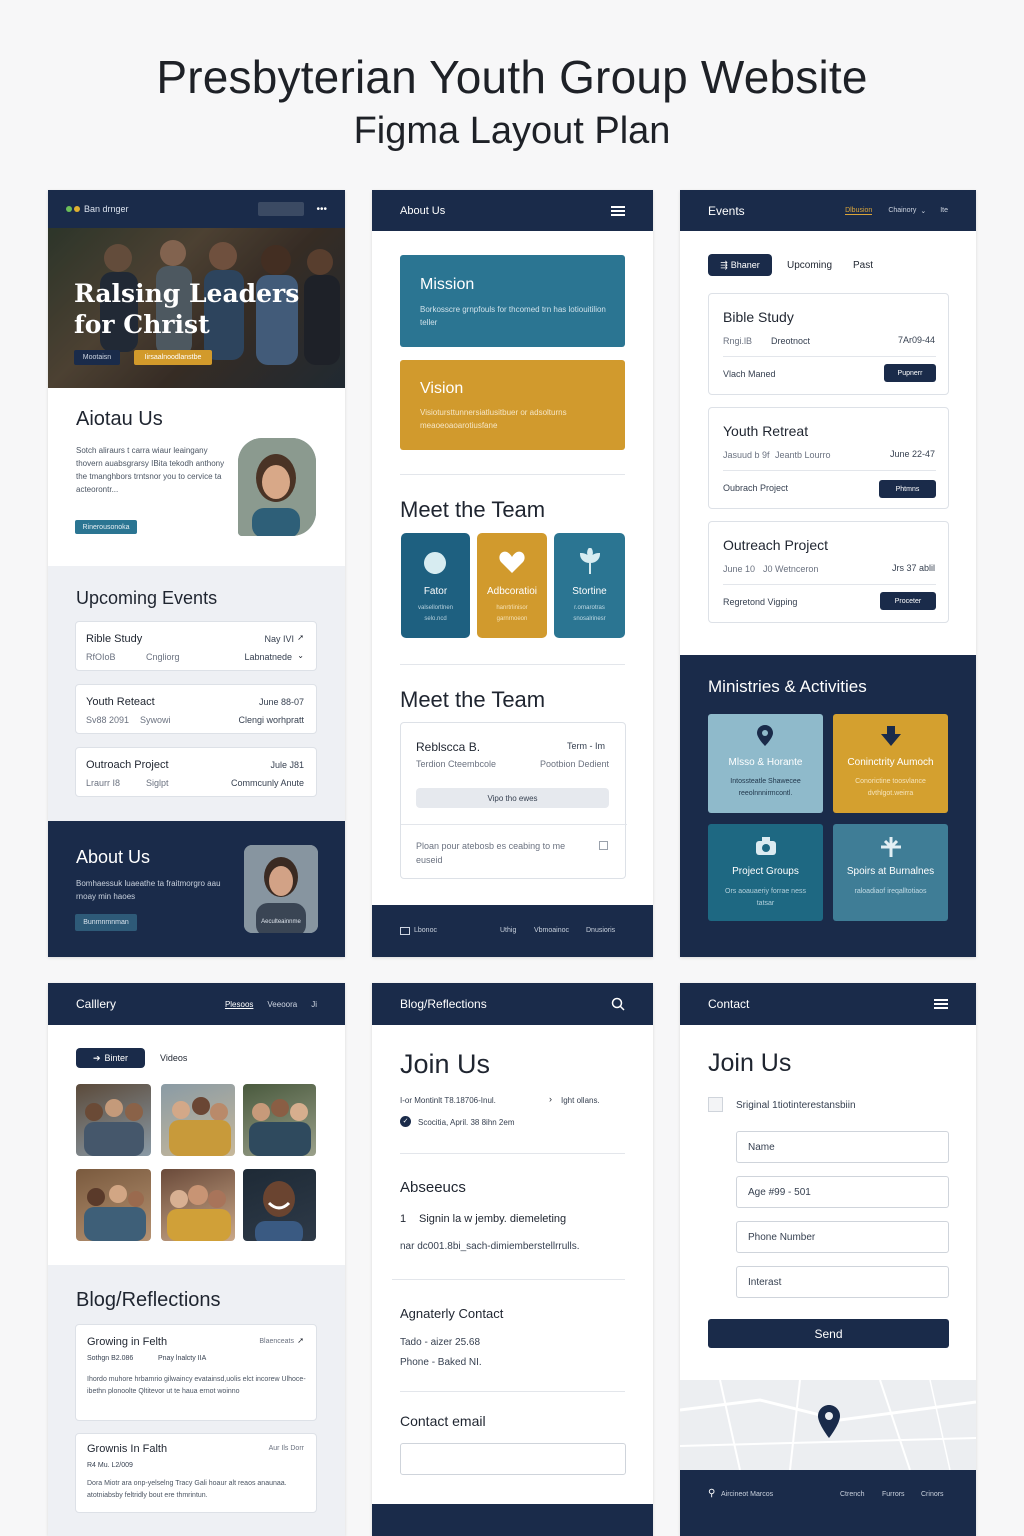 The height and width of the screenshot is (1536, 1024). What do you see at coordinates (829, 1422) in the screenshot?
I see `map-pin-icon` at bounding box center [829, 1422].